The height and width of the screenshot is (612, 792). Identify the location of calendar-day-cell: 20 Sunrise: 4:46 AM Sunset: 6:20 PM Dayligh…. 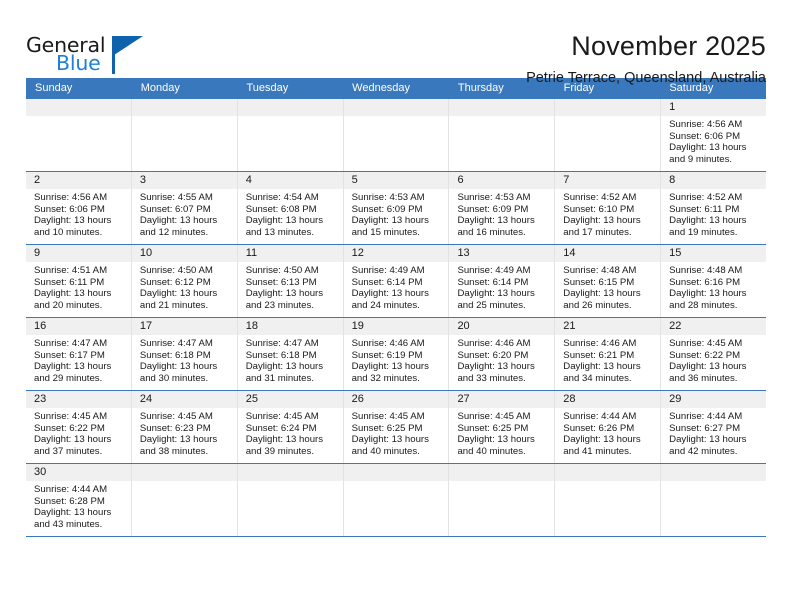
(502, 354).